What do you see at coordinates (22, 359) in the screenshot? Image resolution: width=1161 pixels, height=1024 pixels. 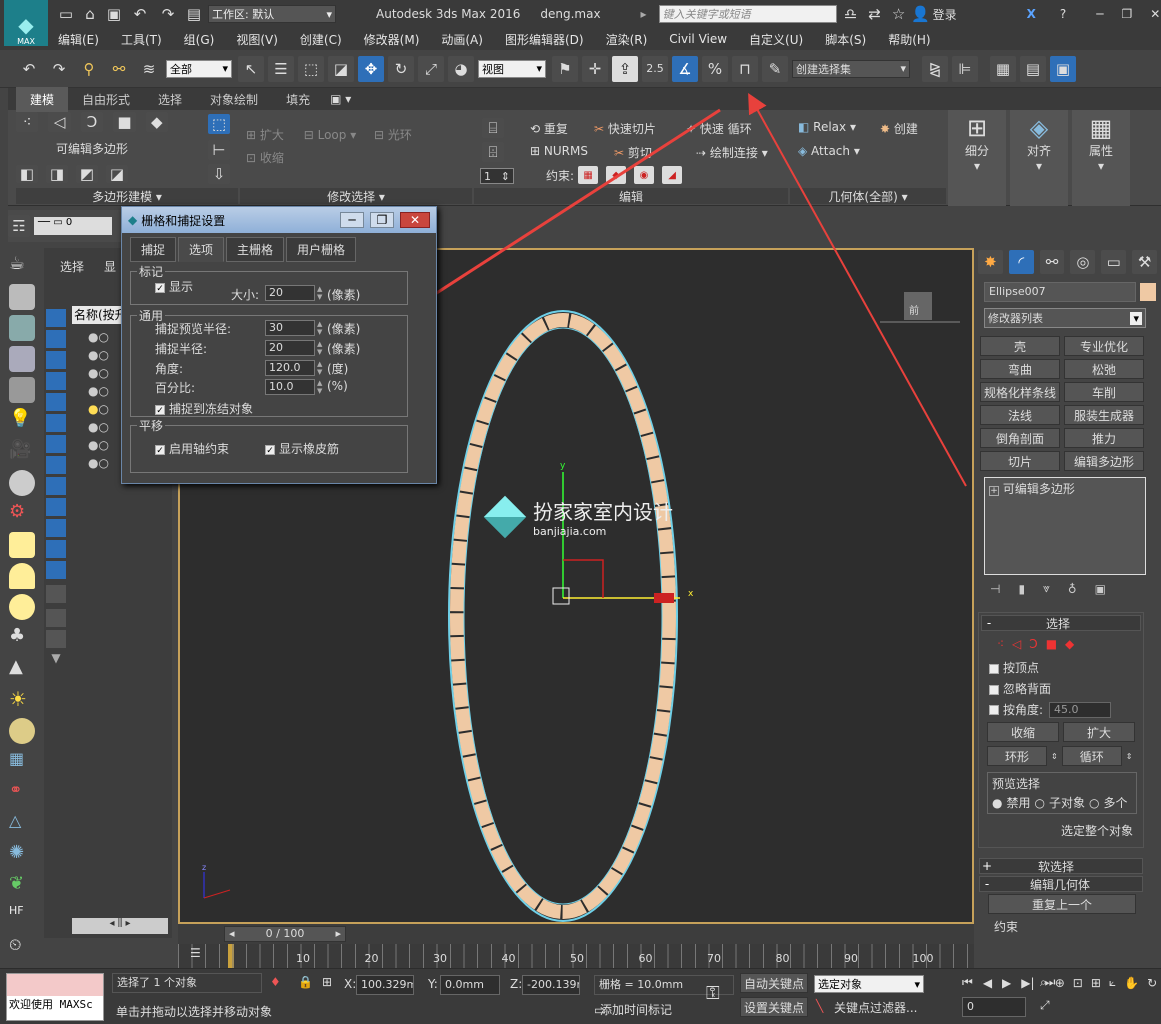 I see `layers-icon` at bounding box center [22, 359].